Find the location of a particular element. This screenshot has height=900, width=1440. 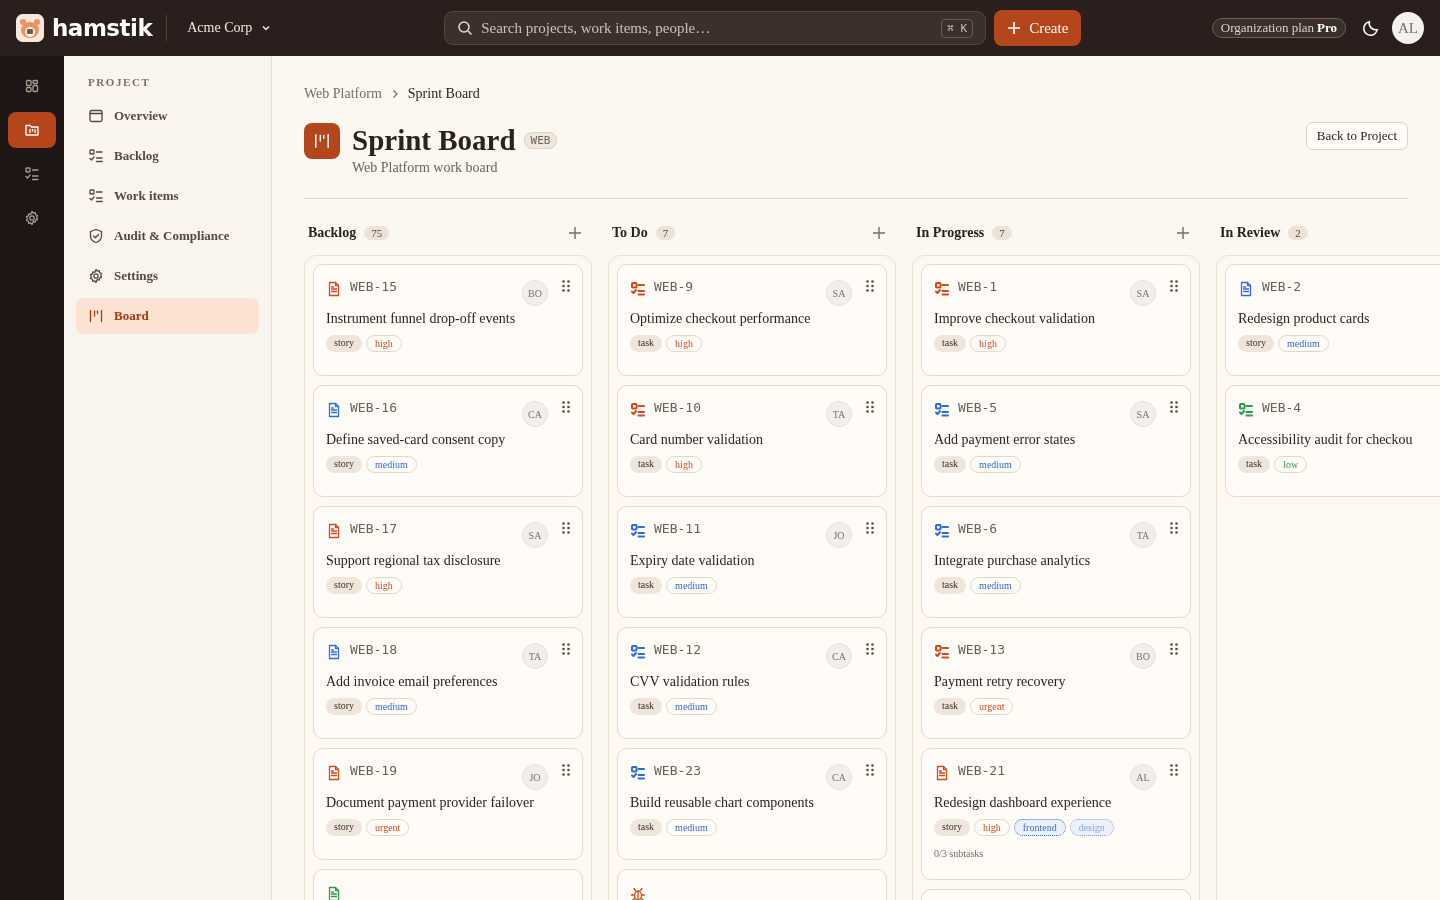

page-subtitle: Web Platform work board is located at coordinates (425, 168).